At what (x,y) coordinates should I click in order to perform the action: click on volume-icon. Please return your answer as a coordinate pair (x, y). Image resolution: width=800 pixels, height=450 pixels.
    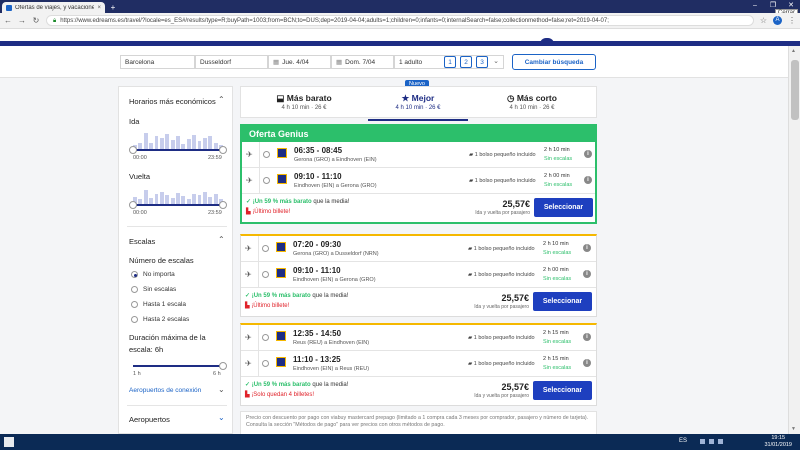
    Looking at the image, I should click on (711, 441).